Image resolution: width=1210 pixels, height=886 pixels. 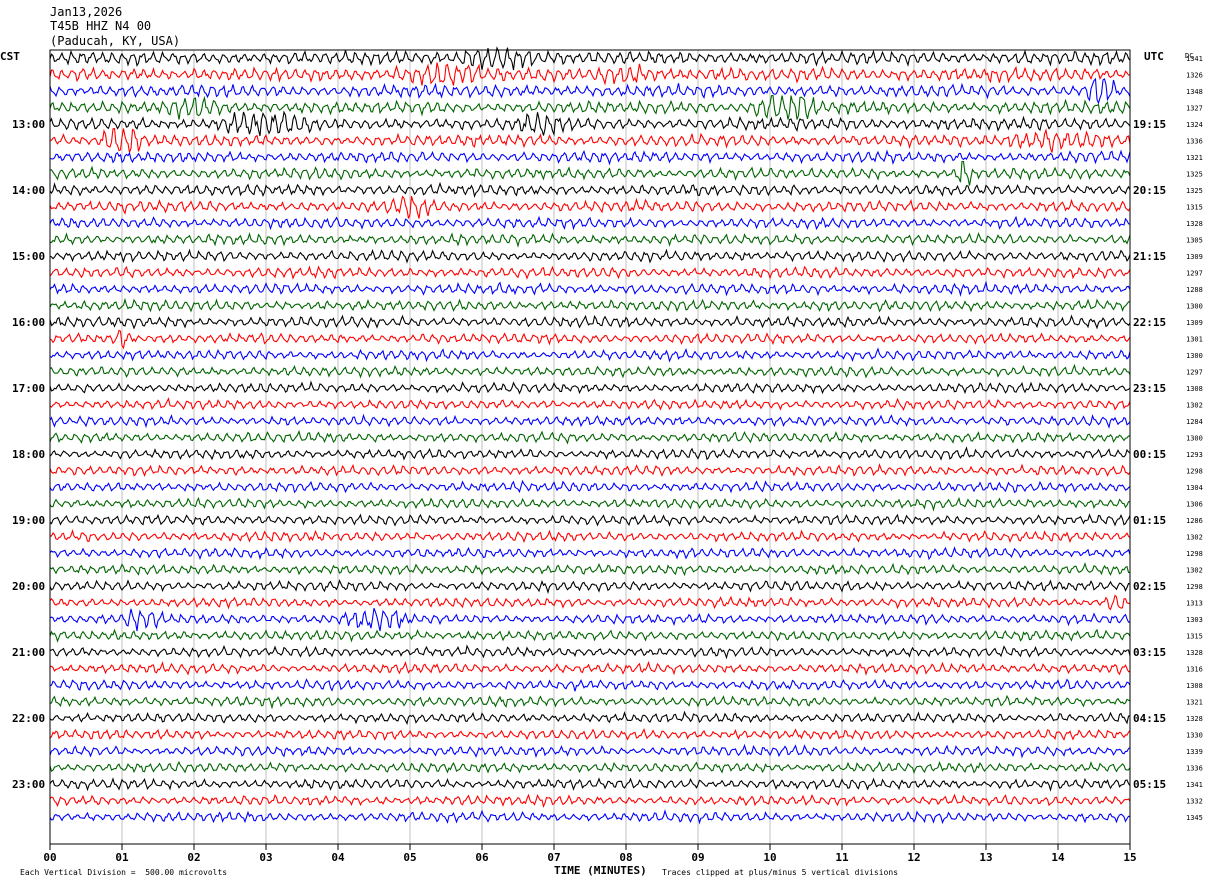 What do you see at coordinates (1194, 521) in the screenshot?
I see `dc-offset-label: 1286` at bounding box center [1194, 521].